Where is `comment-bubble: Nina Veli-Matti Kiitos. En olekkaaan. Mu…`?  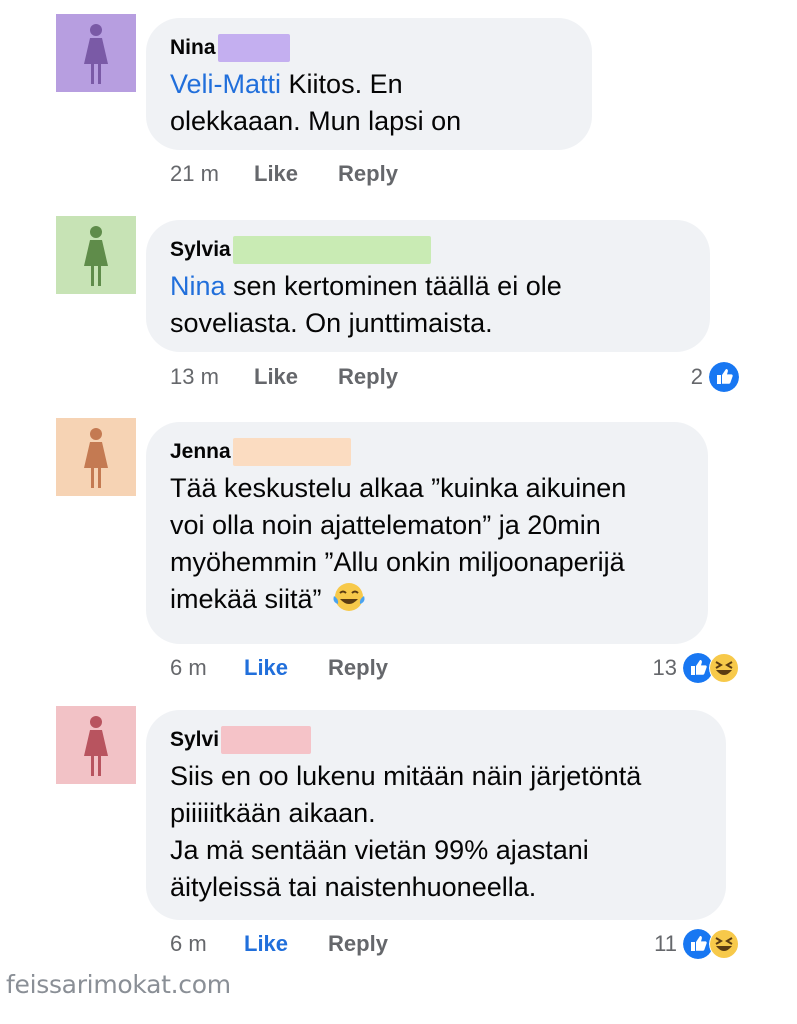 comment-bubble: Nina Veli-Matti Kiitos. En olekkaaan. Mu… is located at coordinates (369, 84).